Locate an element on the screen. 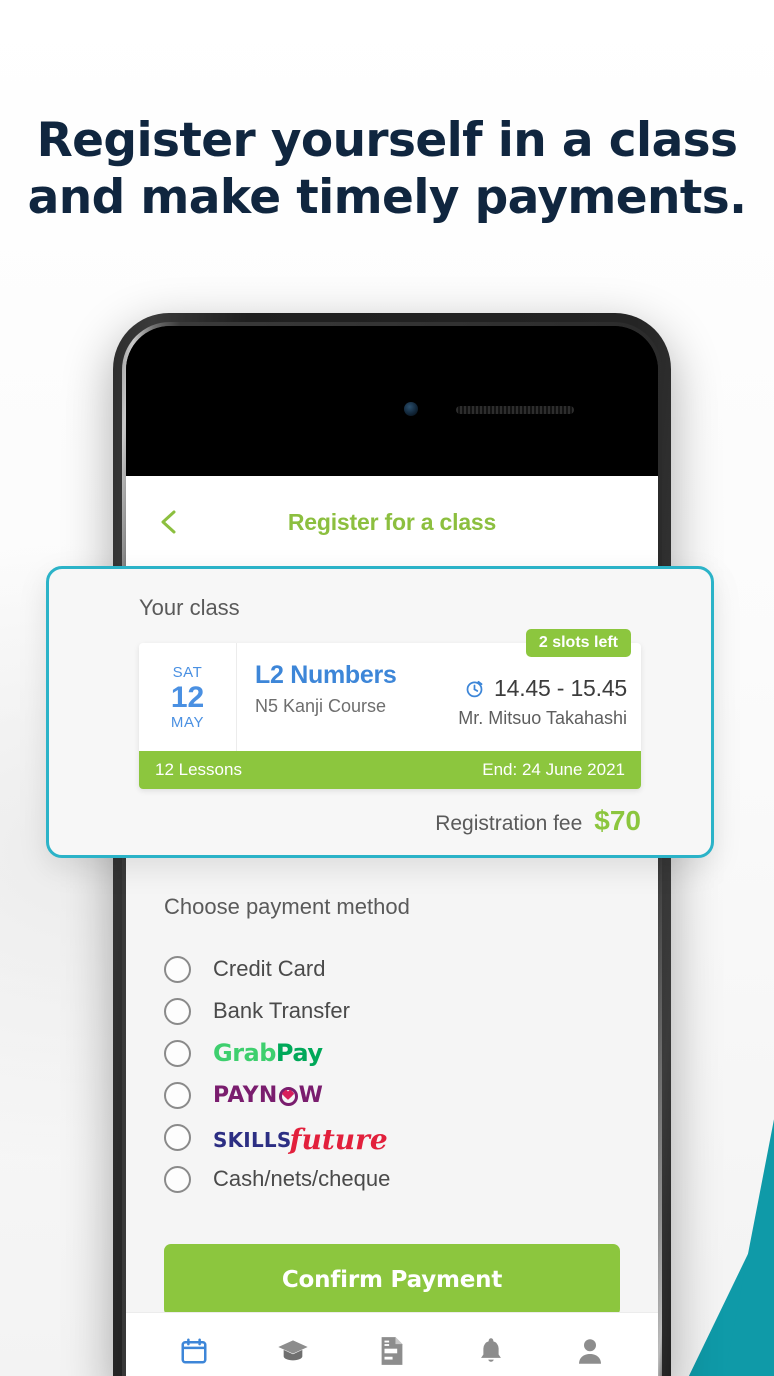 The image size is (774, 1376). calendar-icon is located at coordinates (194, 1350).